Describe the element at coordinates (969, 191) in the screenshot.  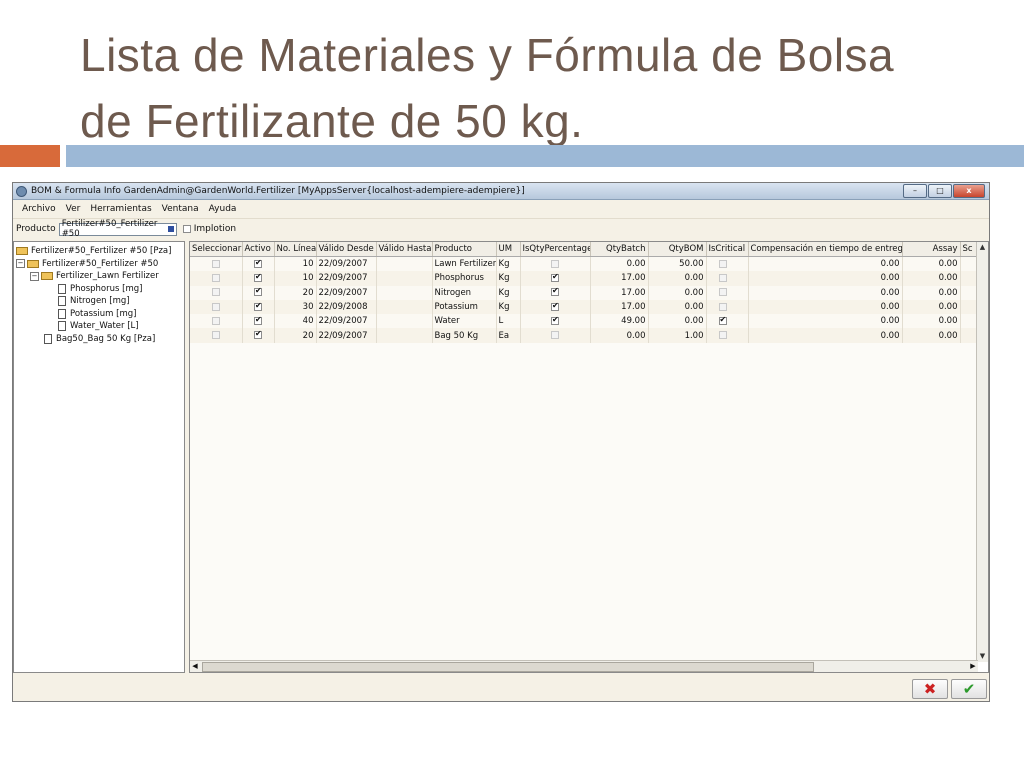
I see `close-button: x` at that location.